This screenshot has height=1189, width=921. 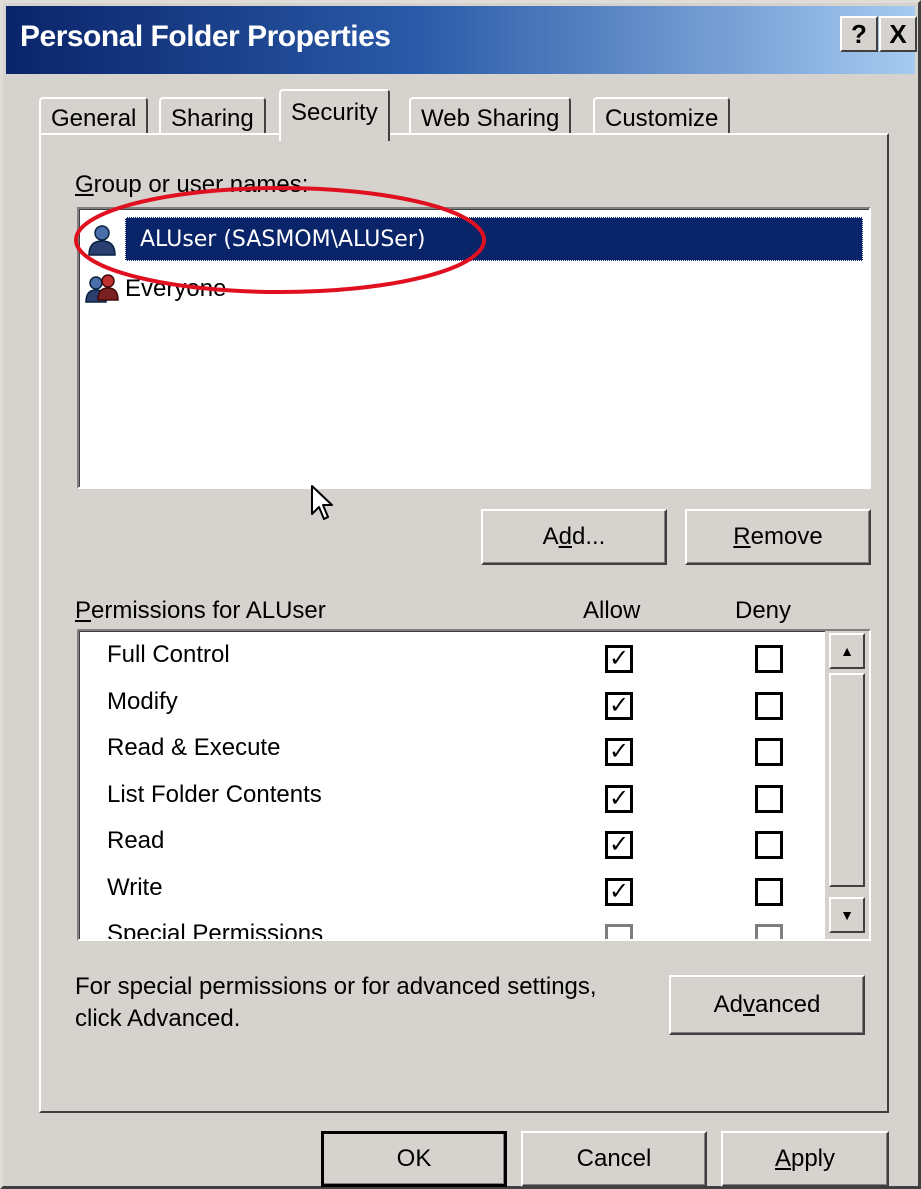 What do you see at coordinates (449, 927) in the screenshot?
I see `permission-row: Special Permissions` at bounding box center [449, 927].